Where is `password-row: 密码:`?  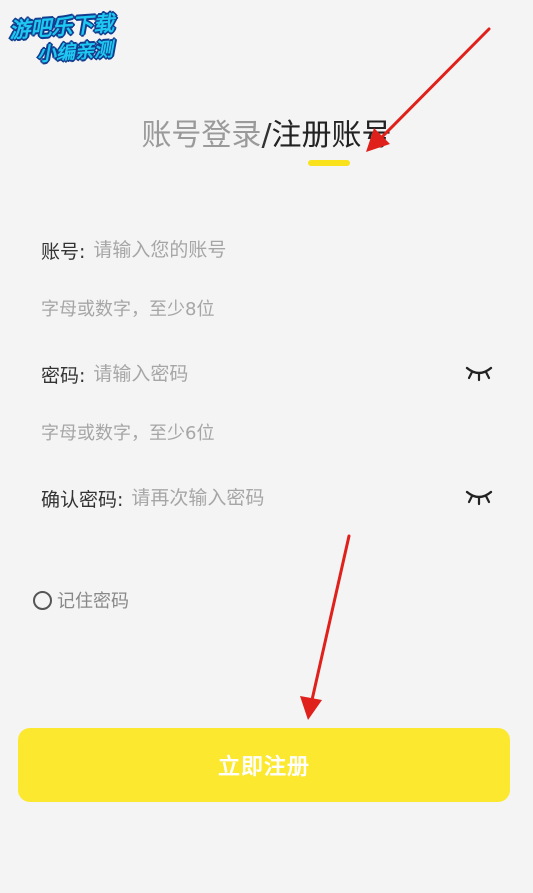
password-row: 密码: is located at coordinates (267, 374).